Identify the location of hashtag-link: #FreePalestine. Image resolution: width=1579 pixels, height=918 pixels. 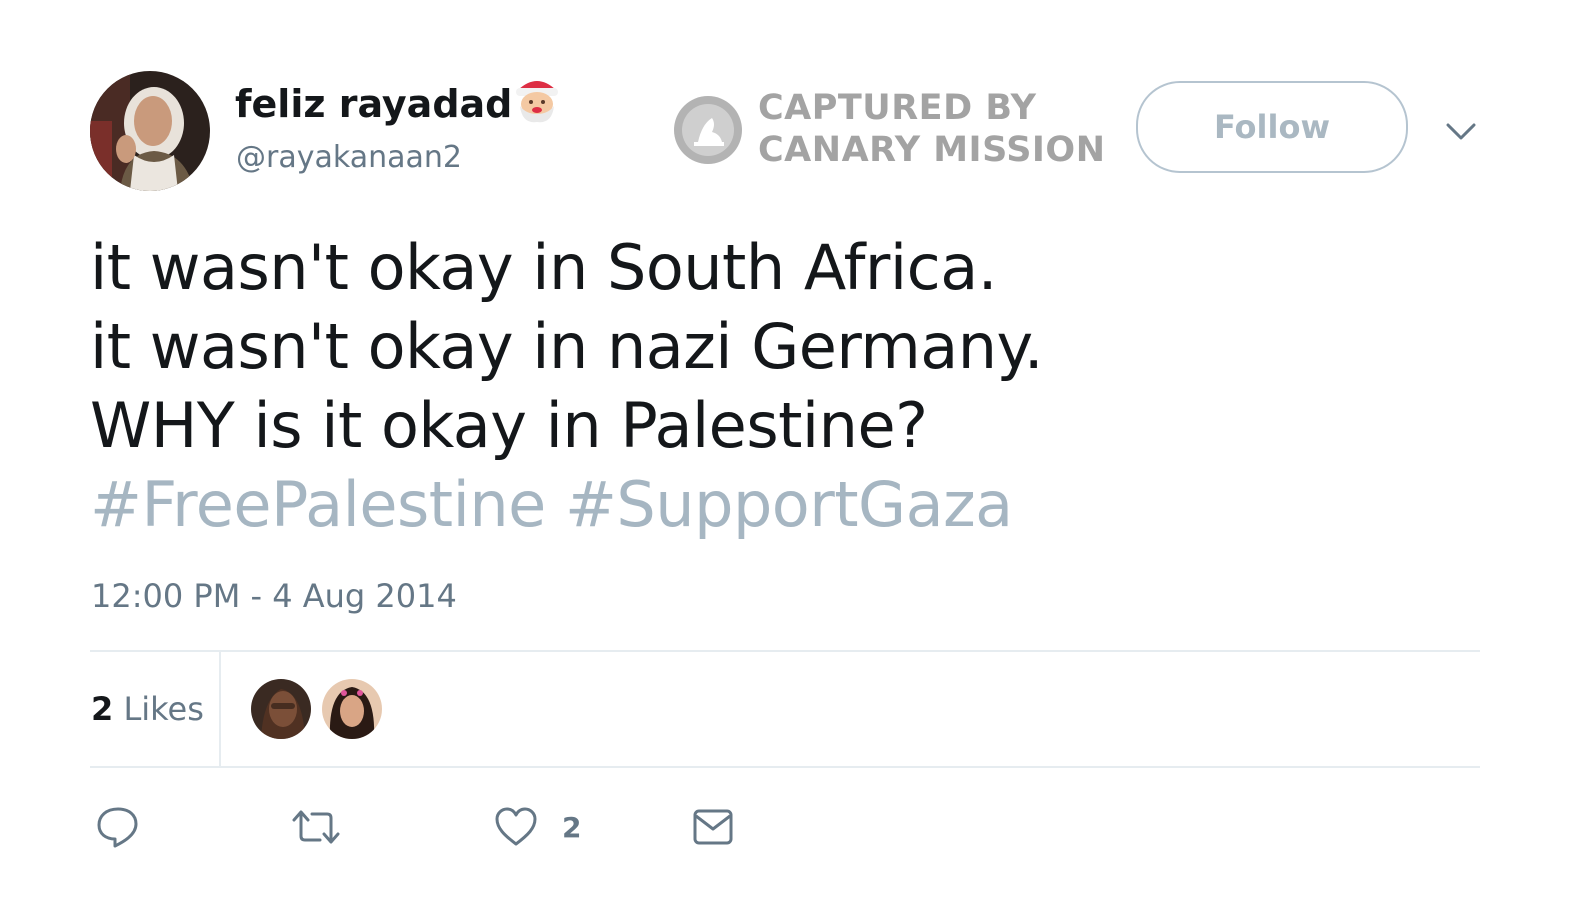
(318, 504).